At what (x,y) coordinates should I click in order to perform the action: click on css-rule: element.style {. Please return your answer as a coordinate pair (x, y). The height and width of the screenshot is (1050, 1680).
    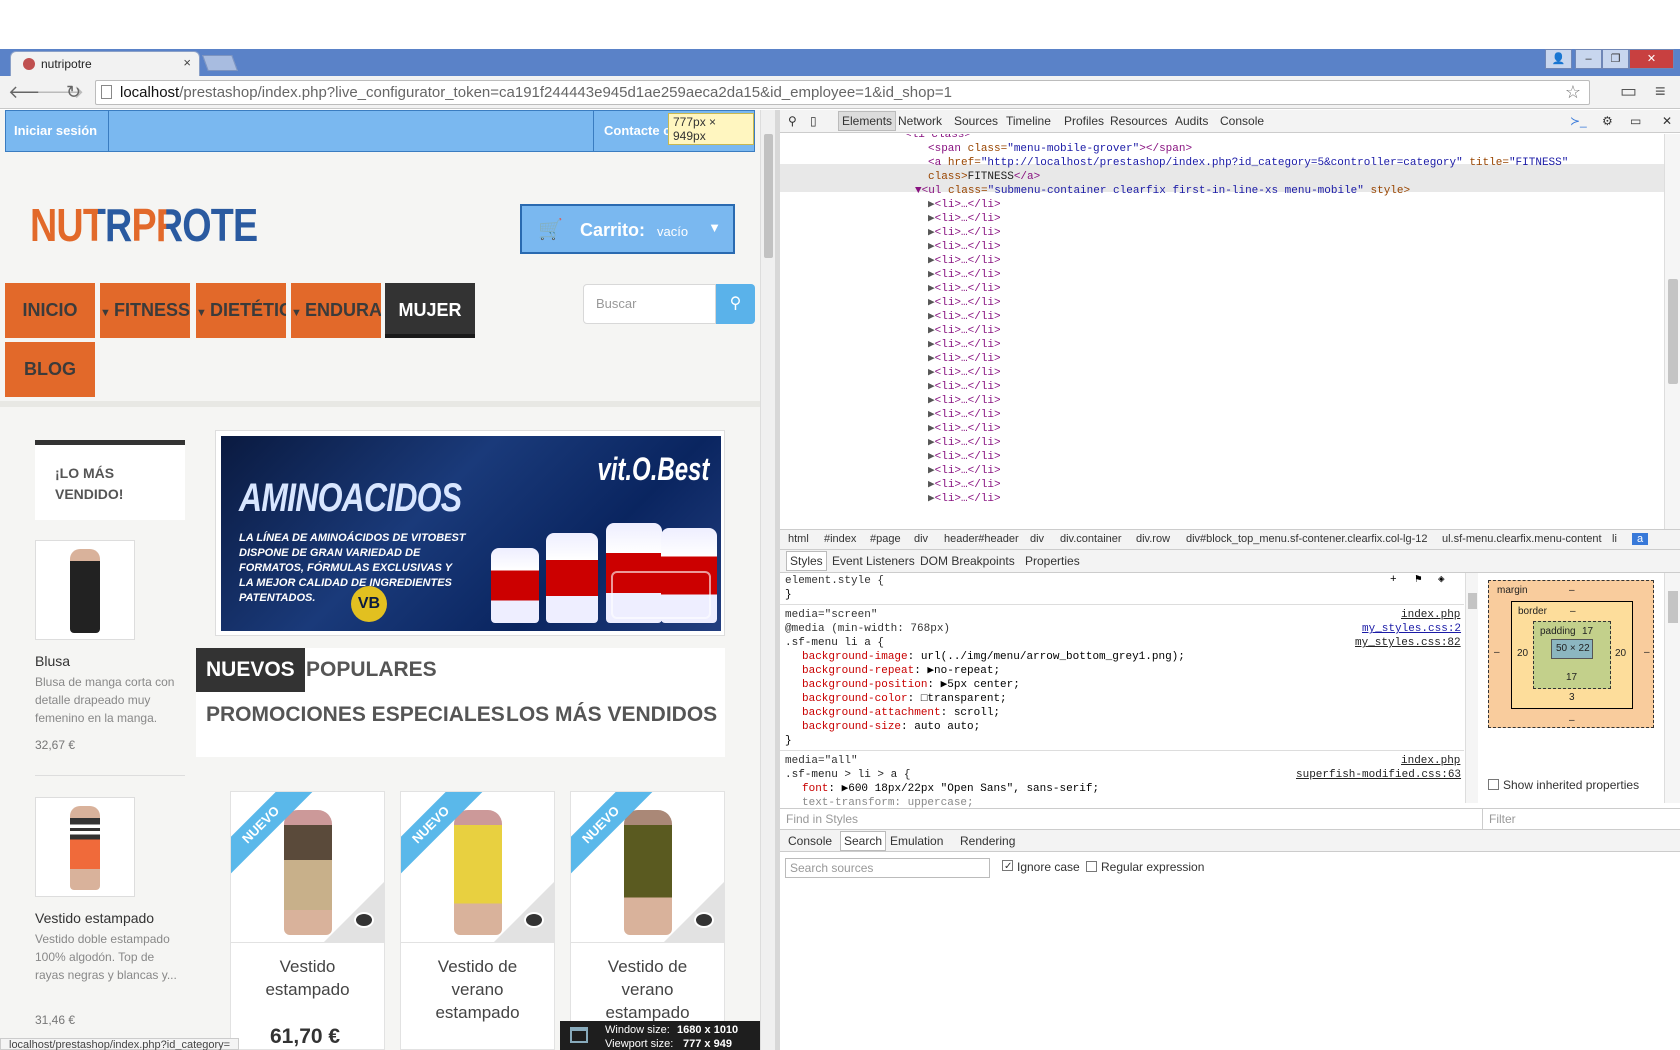
    Looking at the image, I should click on (834, 581).